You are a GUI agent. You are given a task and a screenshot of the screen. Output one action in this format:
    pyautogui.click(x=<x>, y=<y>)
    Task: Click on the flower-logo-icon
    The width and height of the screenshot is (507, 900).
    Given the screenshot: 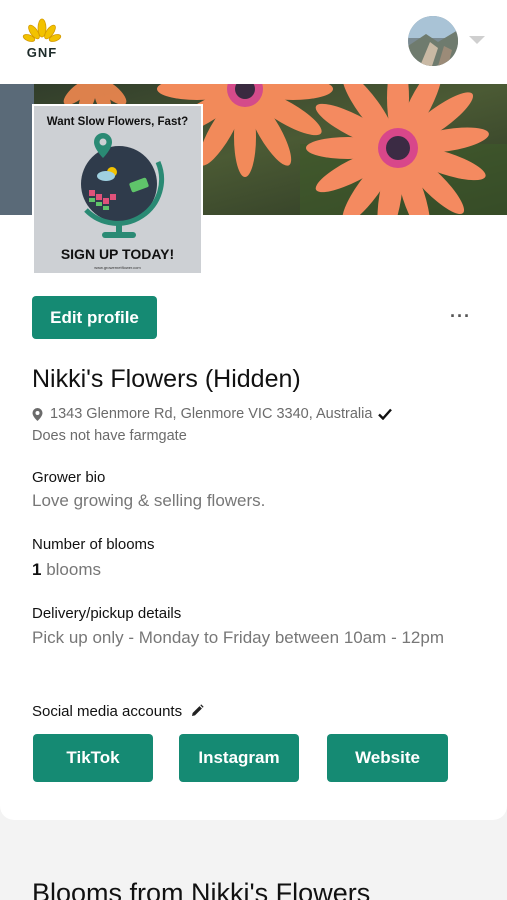 What is the action you would take?
    pyautogui.click(x=42, y=30)
    